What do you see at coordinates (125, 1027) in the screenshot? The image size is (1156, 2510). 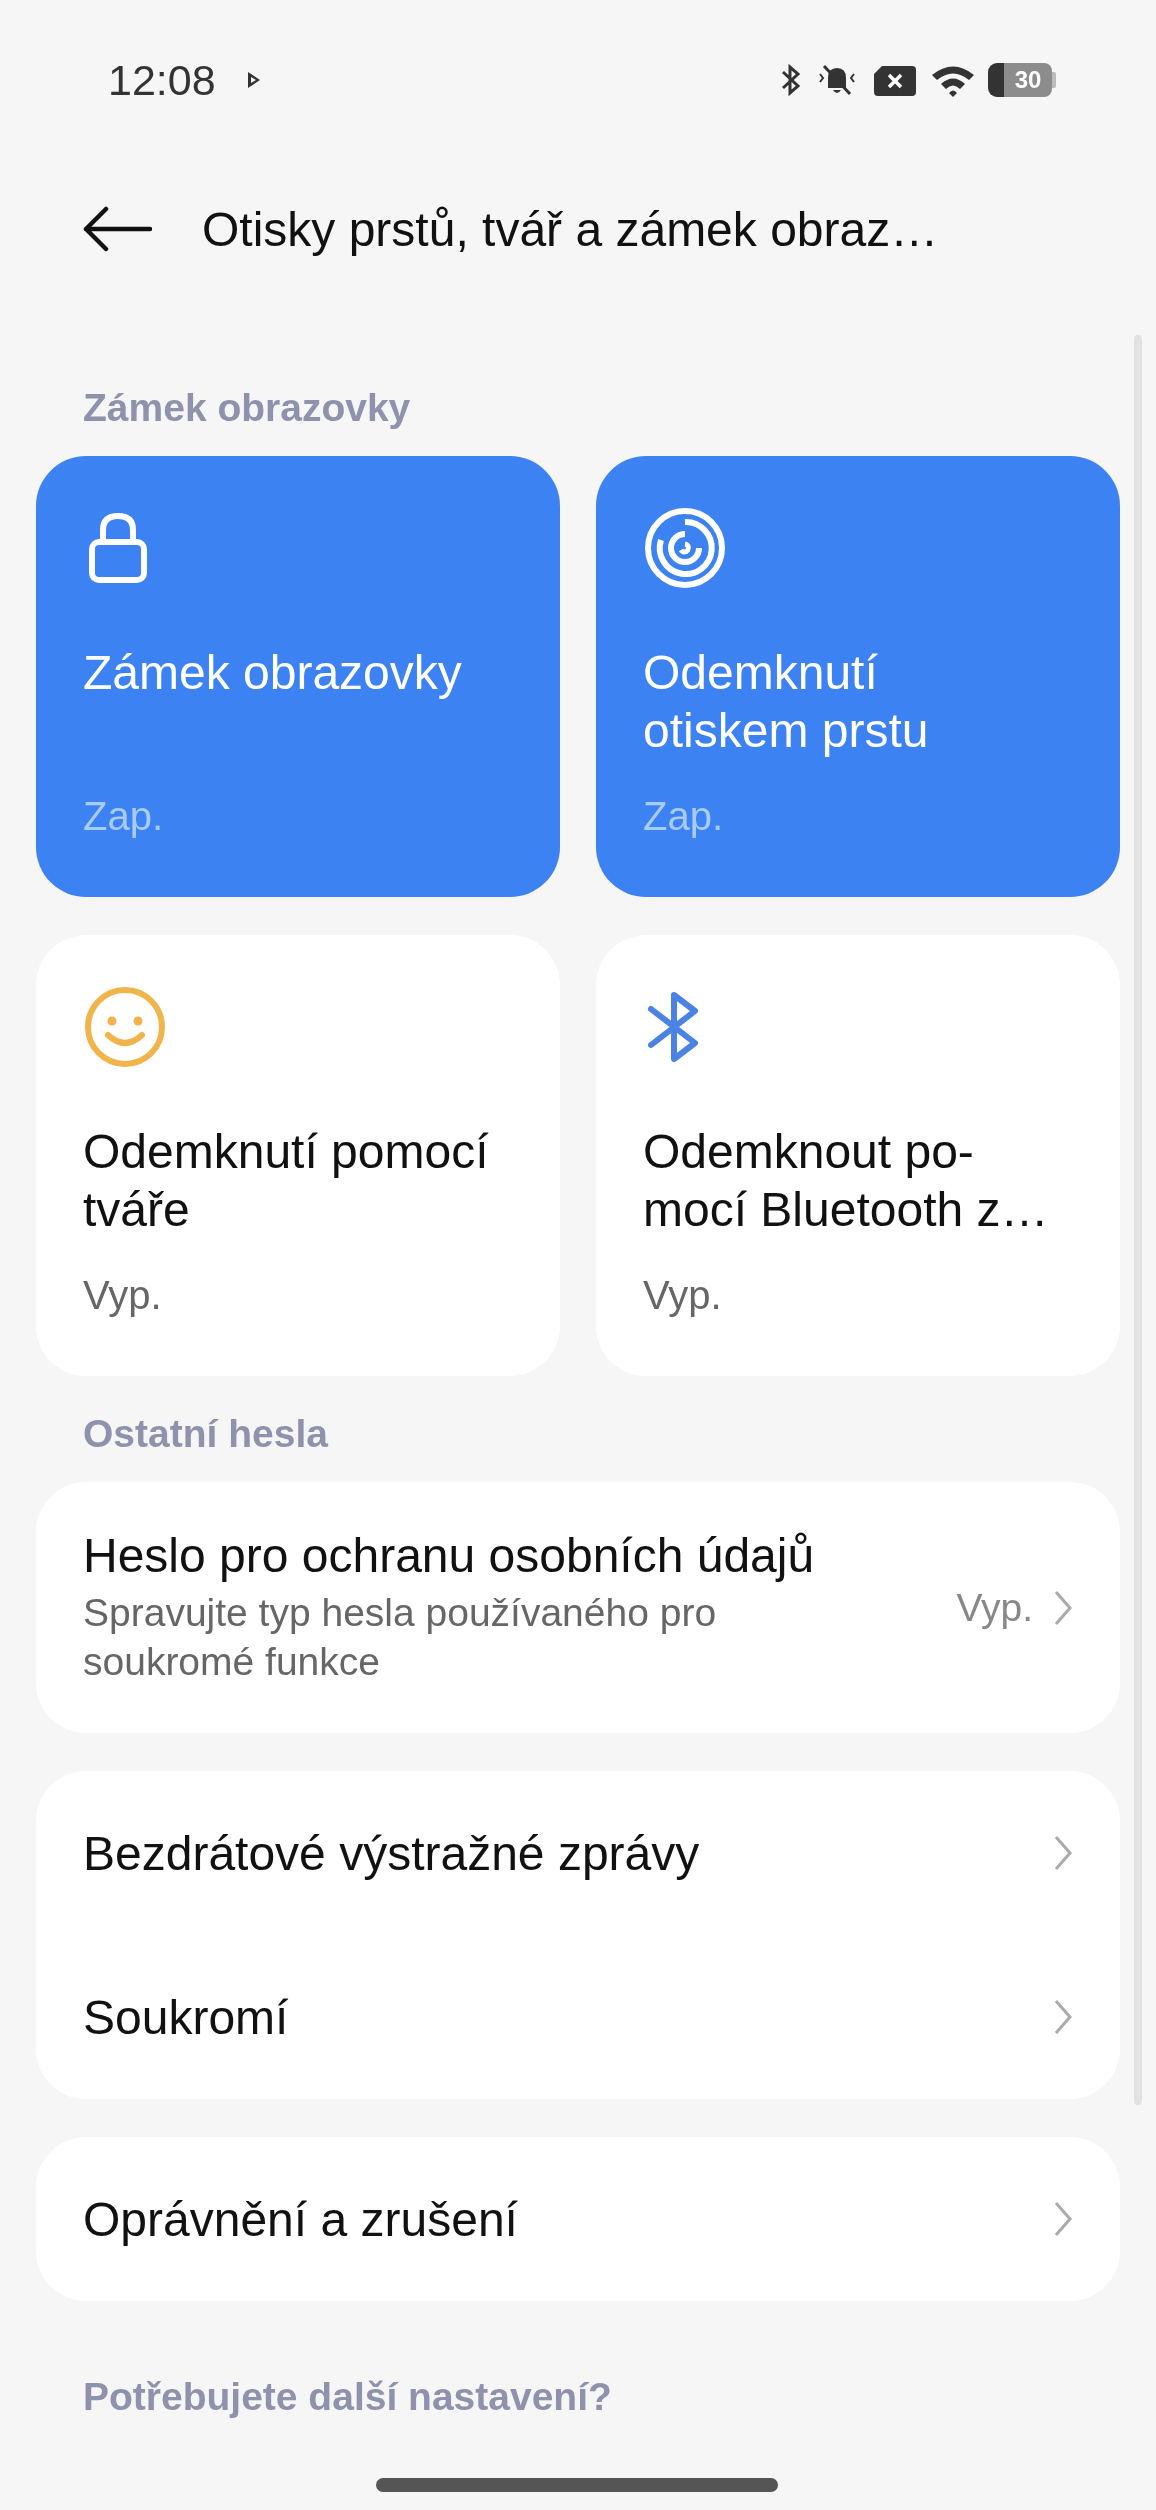 I see `smiley-icon` at bounding box center [125, 1027].